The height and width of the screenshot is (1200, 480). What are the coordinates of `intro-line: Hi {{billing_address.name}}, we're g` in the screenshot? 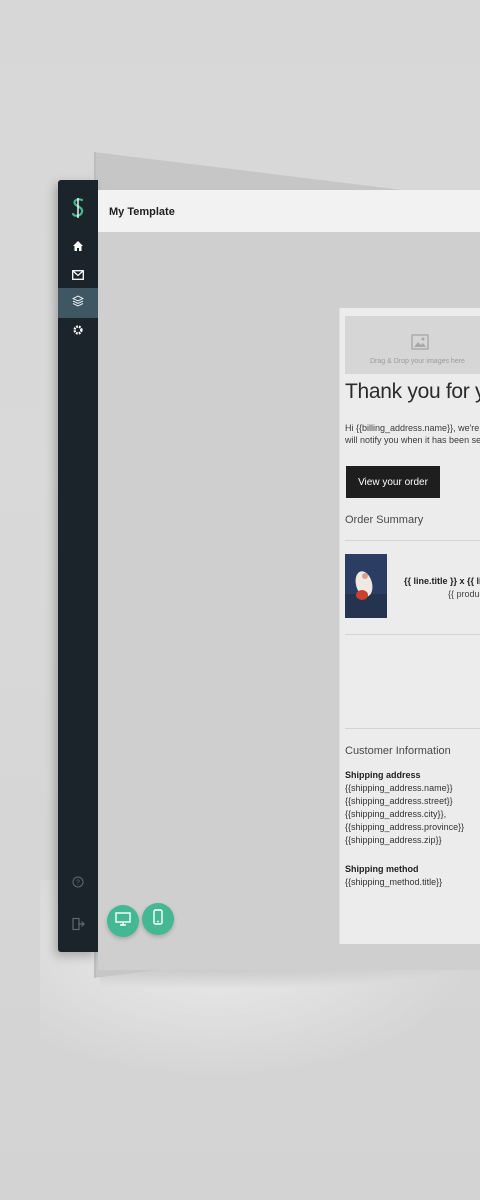 It's located at (412, 428).